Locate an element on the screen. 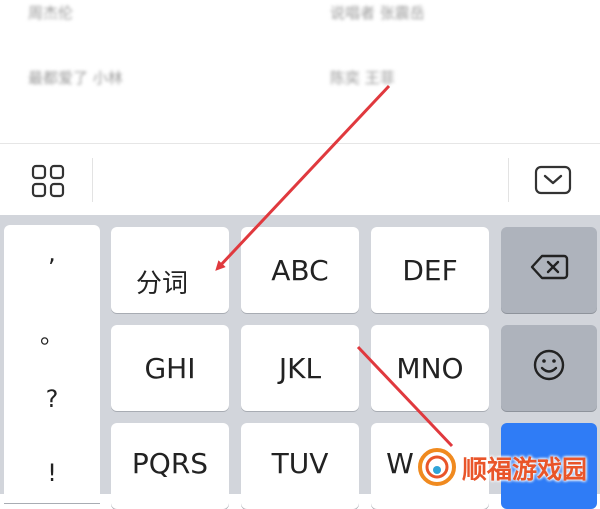  key-label: MNO is located at coordinates (430, 368).